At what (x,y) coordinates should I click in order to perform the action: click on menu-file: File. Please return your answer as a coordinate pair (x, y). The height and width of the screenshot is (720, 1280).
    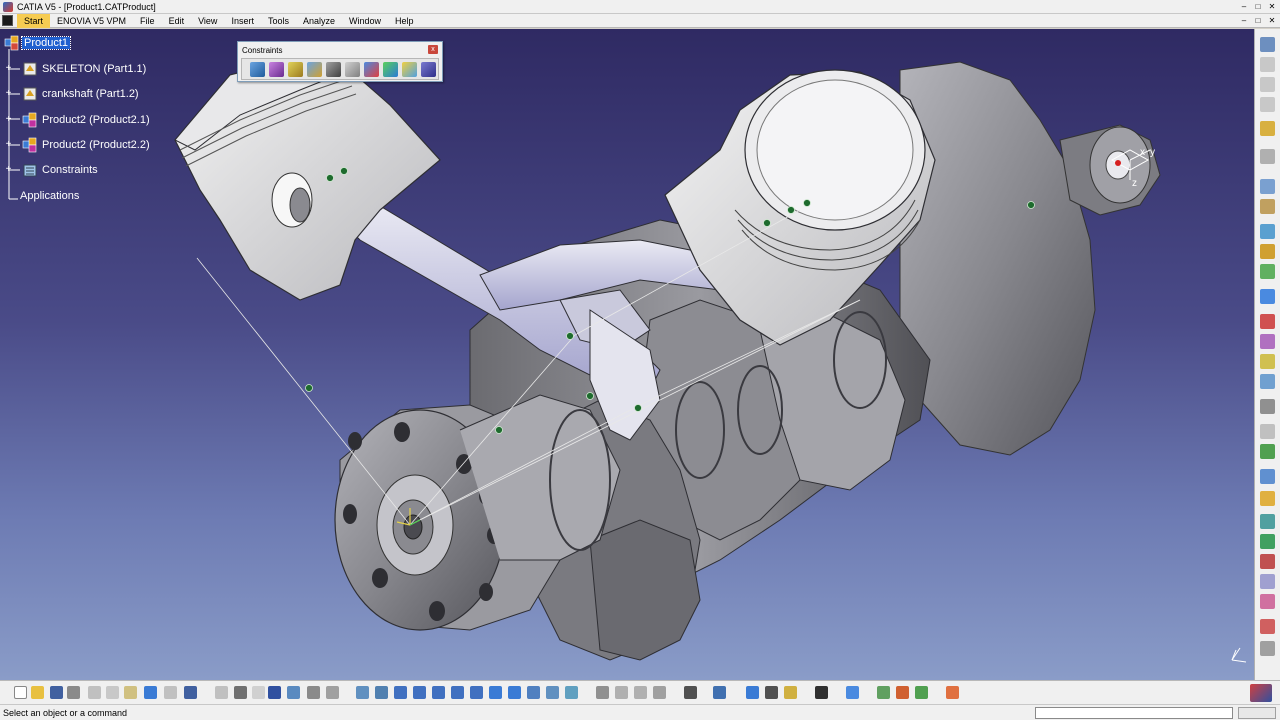
    Looking at the image, I should click on (147, 21).